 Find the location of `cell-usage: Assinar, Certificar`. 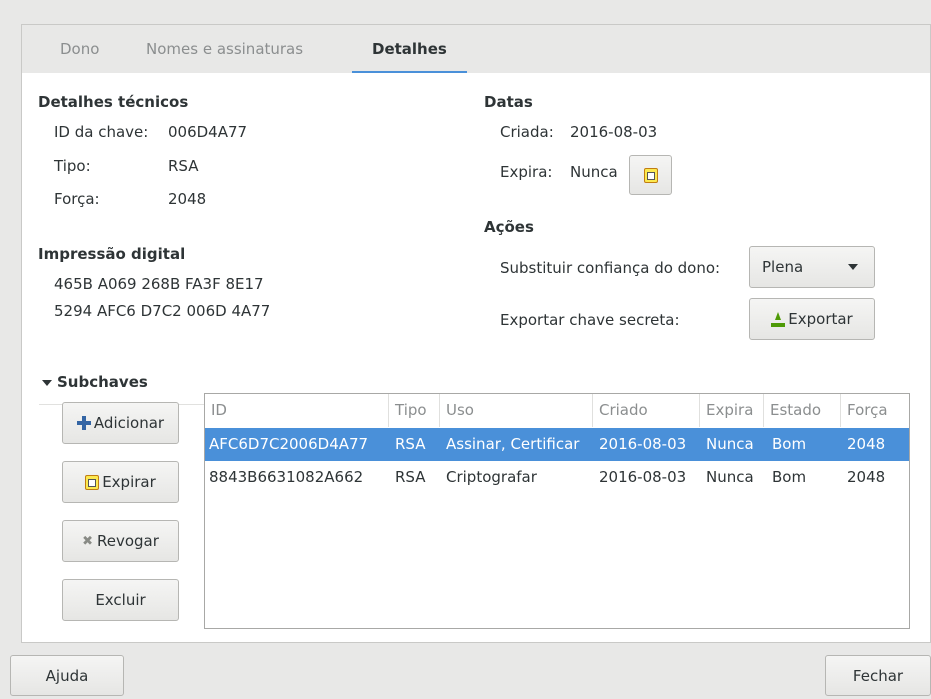

cell-usage: Assinar, Certificar is located at coordinates (513, 444).